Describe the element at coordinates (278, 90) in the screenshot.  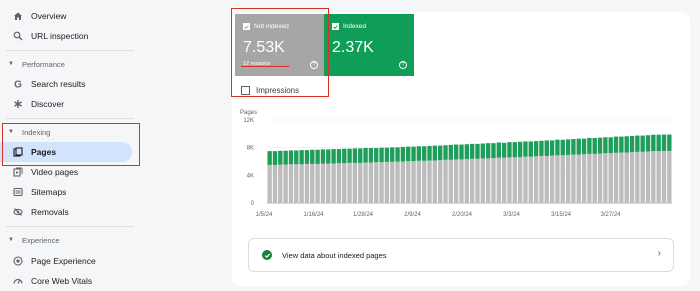
I see `impressions-label: Impressions` at that location.